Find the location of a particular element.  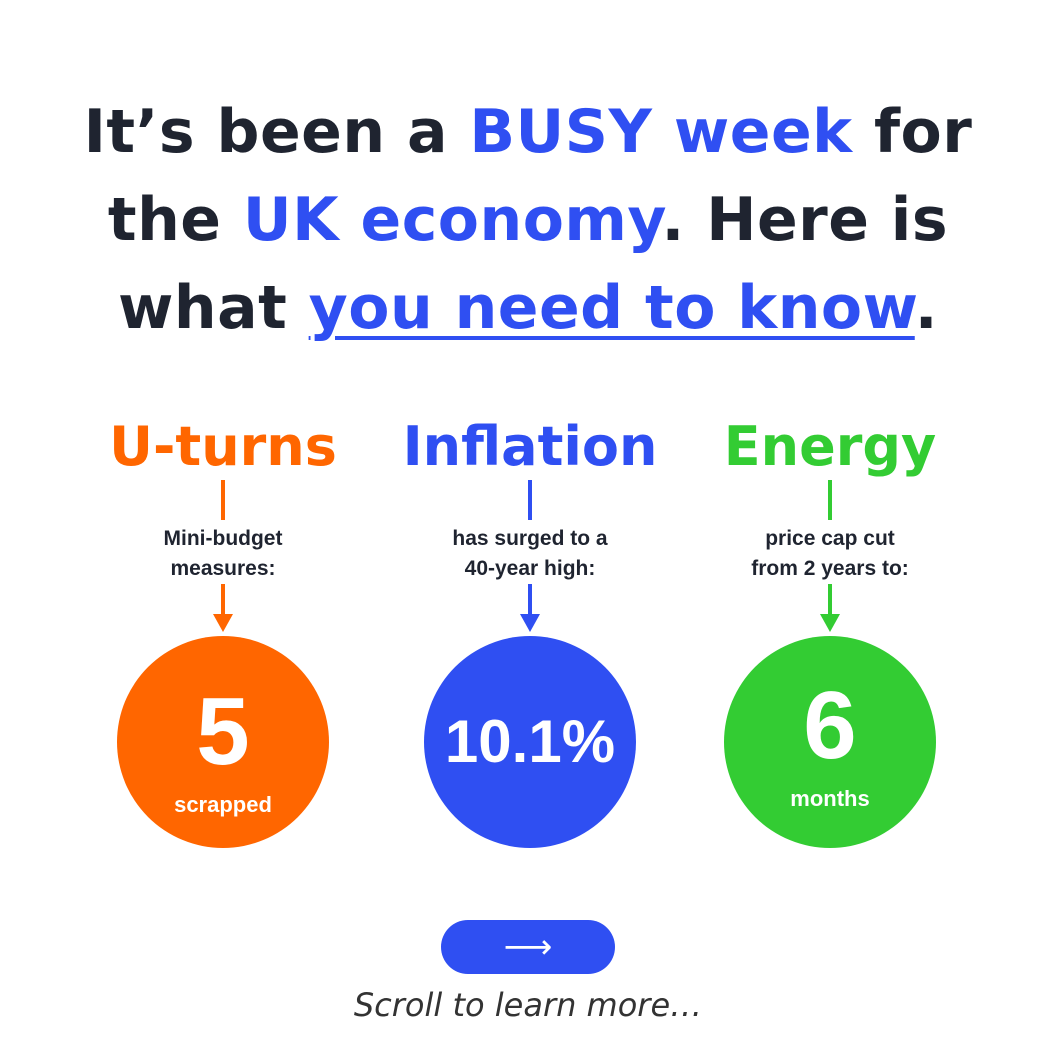

headline-line-1: It’s been a BUSY week for is located at coordinates (528, 132).